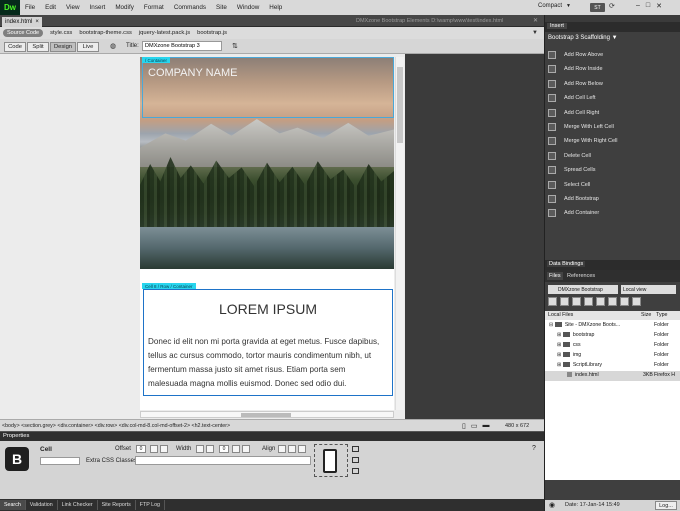 The width and height of the screenshot is (680, 511). I want to click on cell-id-input, so click(60, 461).